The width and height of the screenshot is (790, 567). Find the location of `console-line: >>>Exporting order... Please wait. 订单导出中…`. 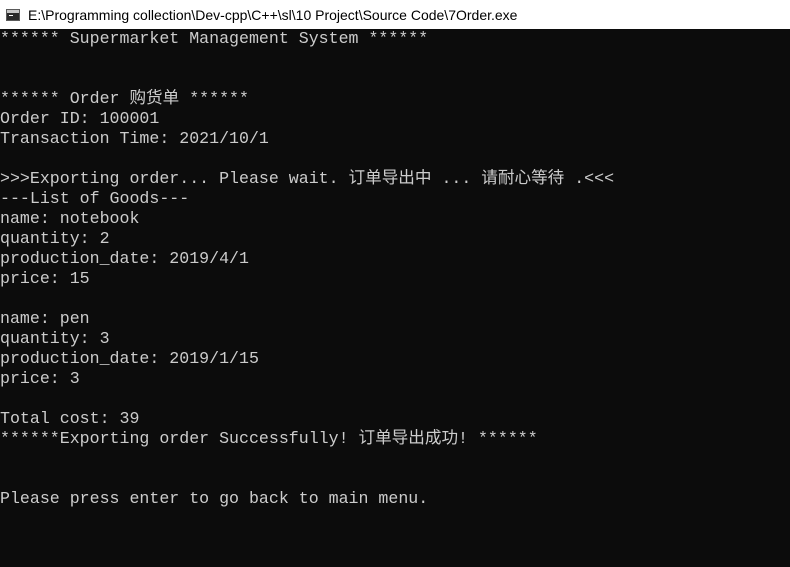

console-line: >>>Exporting order... Please wait. 订单导出中… is located at coordinates (307, 178).